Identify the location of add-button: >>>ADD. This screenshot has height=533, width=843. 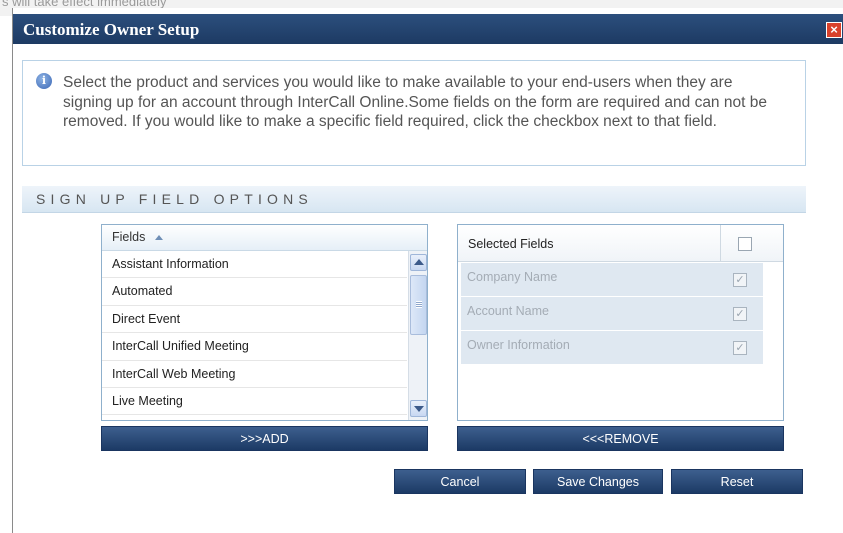
(264, 438).